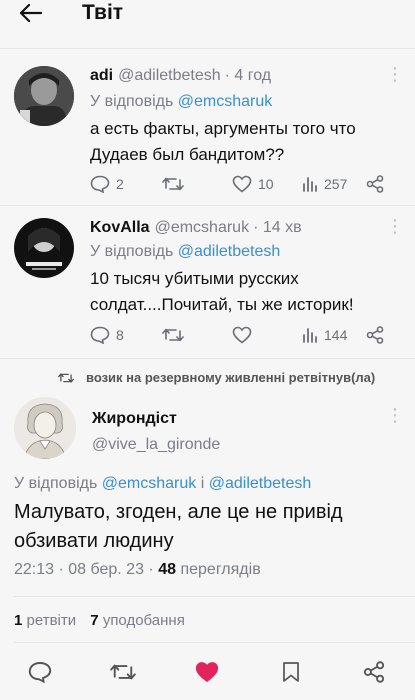 This screenshot has width=415, height=700. Describe the element at coordinates (336, 184) in the screenshot. I see `views-count: 257` at that location.